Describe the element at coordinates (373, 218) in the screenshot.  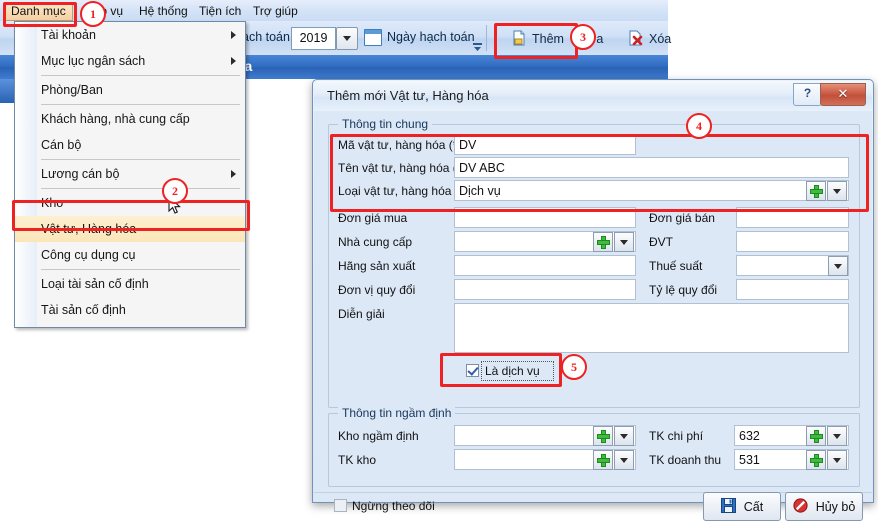
I see `don-gia-mua-label: Đơn giá mua` at that location.